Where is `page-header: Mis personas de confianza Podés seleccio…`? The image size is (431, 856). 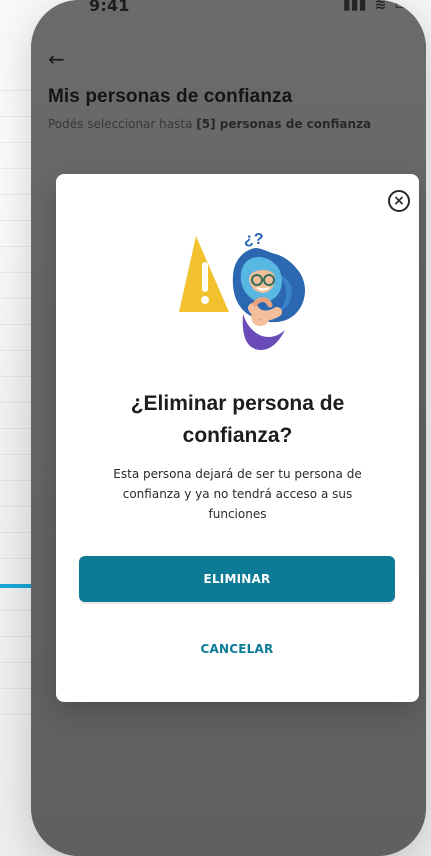
page-header: Mis personas de confianza Podés seleccio… is located at coordinates (231, 108).